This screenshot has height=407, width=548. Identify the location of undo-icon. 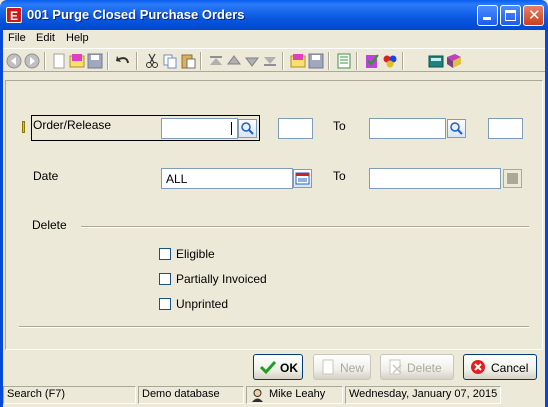
(123, 61).